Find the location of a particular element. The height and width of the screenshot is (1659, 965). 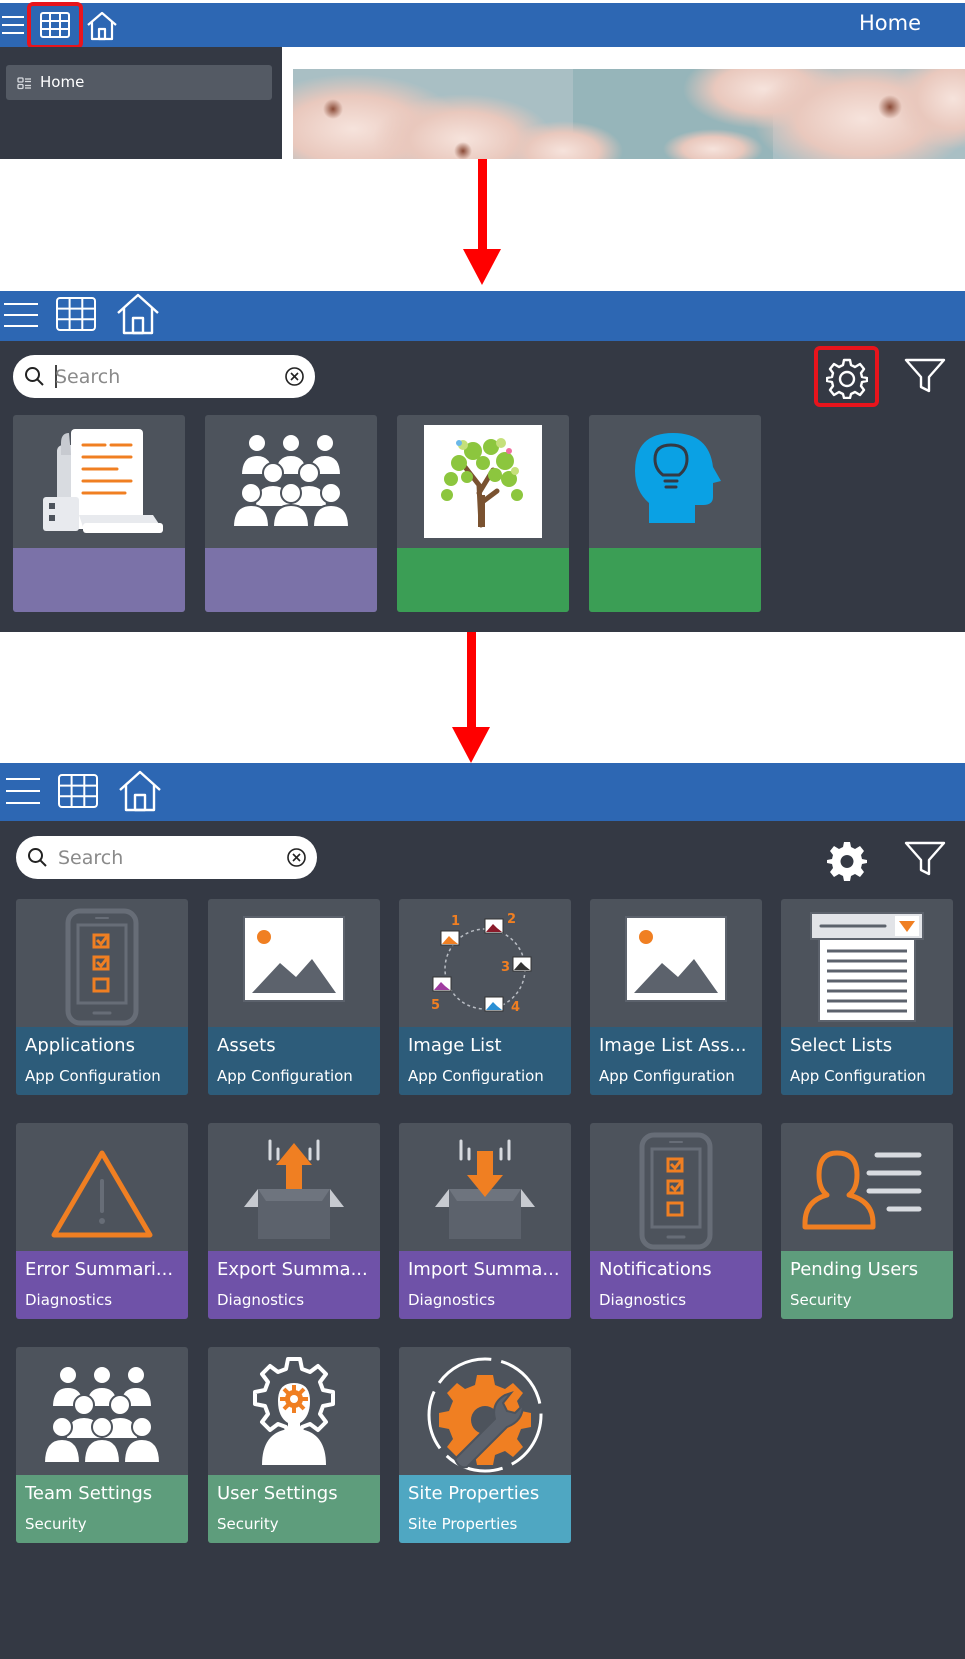

tile-ideas is located at coordinates (675, 513).